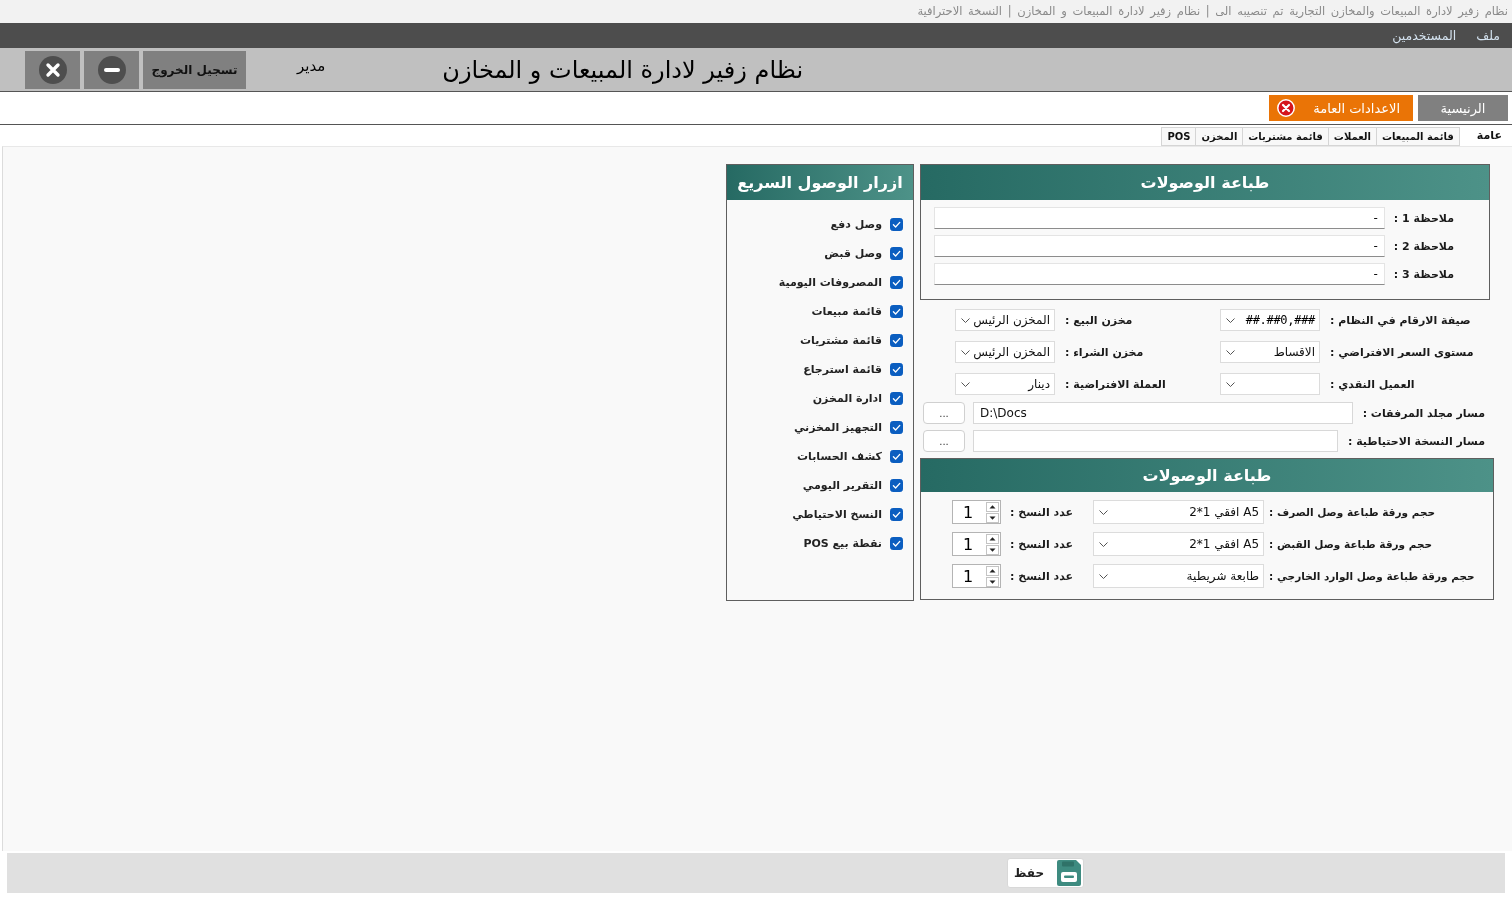  I want to click on field-label: ملاحظة 1 :, so click(1424, 218).